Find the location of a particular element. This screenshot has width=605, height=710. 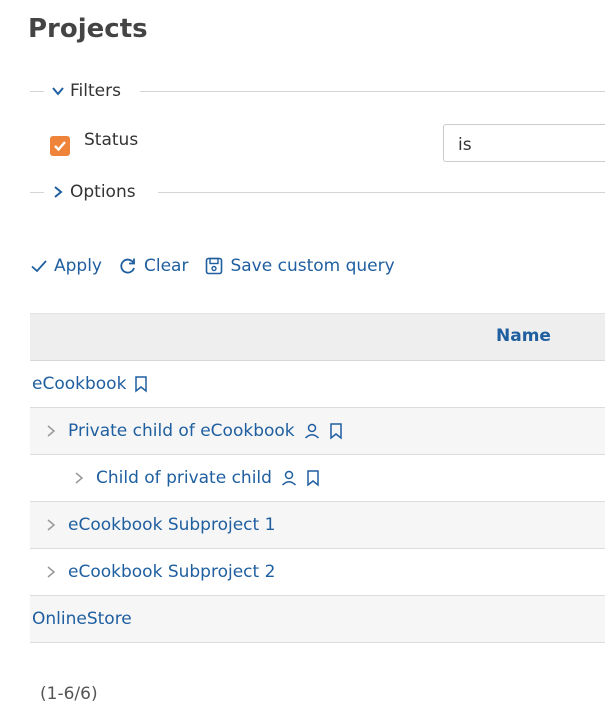

check-icon is located at coordinates (39, 266).